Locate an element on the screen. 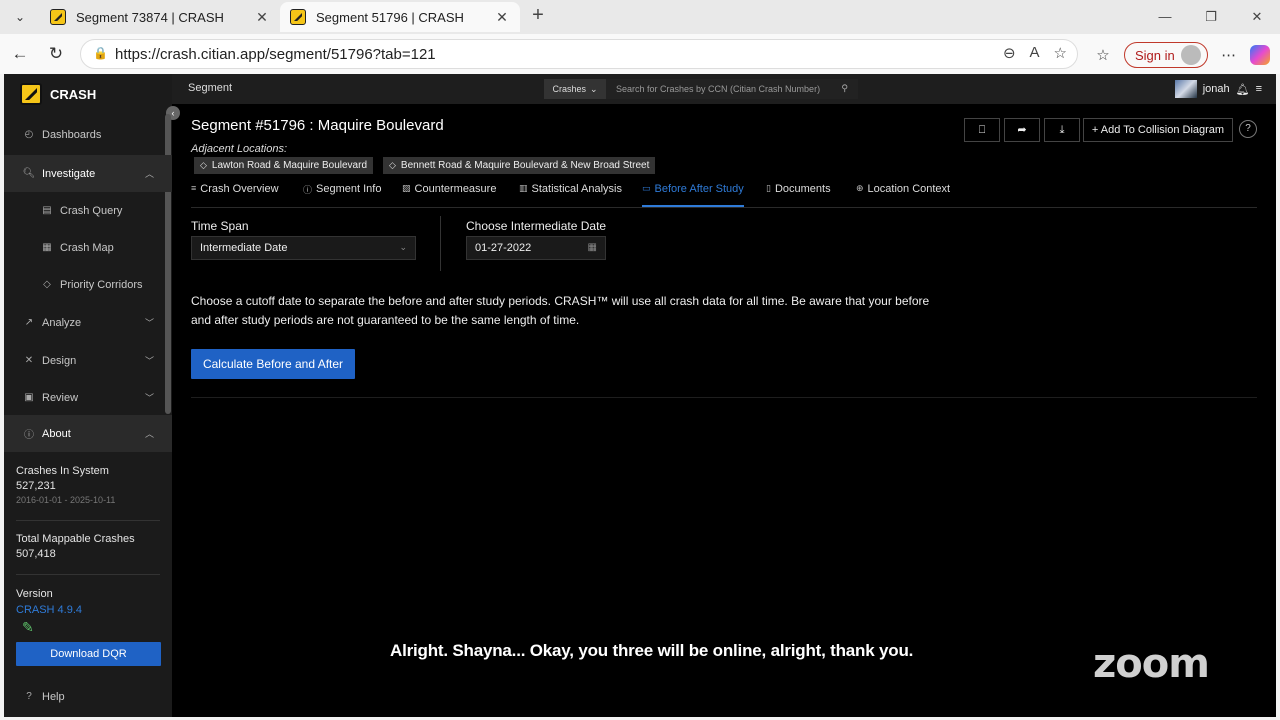 This screenshot has height=720, width=1280. window-close-icon: ✕ is located at coordinates (1257, 17).